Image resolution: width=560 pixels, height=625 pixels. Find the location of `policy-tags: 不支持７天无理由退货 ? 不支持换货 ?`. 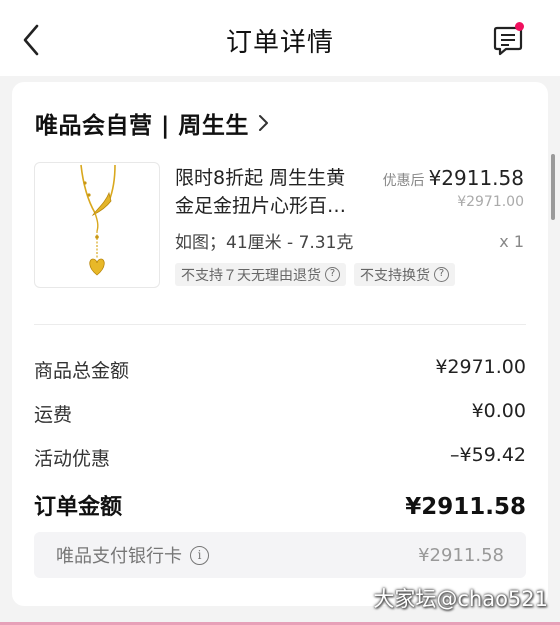

policy-tags: 不支持７天无理由退货 ? 不支持换货 ? is located at coordinates (315, 274).